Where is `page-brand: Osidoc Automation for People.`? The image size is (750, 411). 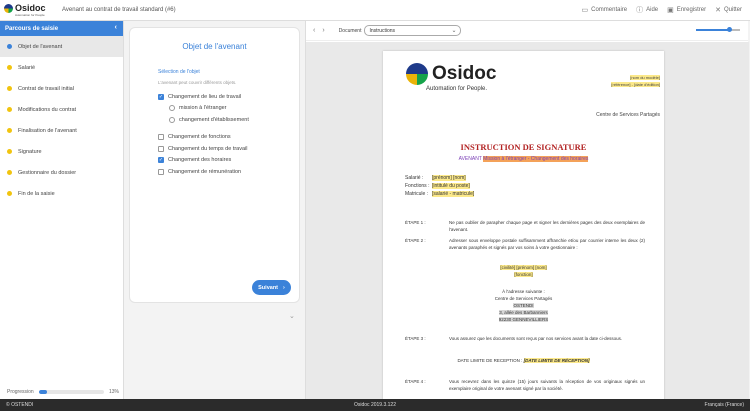 page-brand: Osidoc Automation for People. is located at coordinates (451, 77).